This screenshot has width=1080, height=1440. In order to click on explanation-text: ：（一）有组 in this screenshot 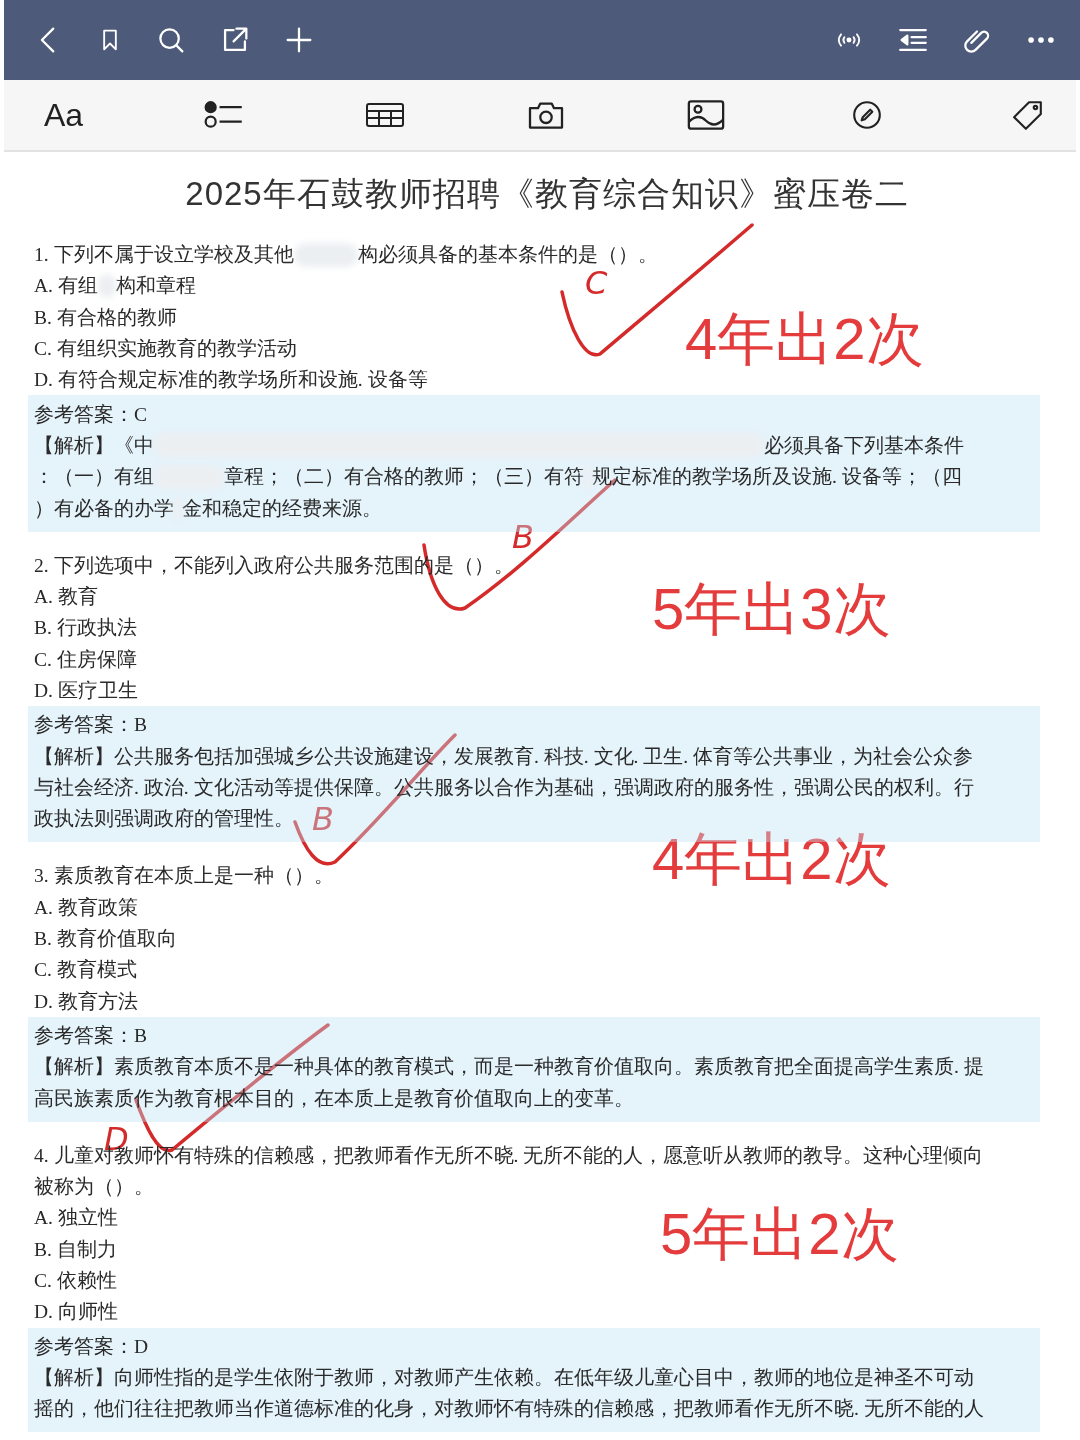, I will do `click(94, 477)`.